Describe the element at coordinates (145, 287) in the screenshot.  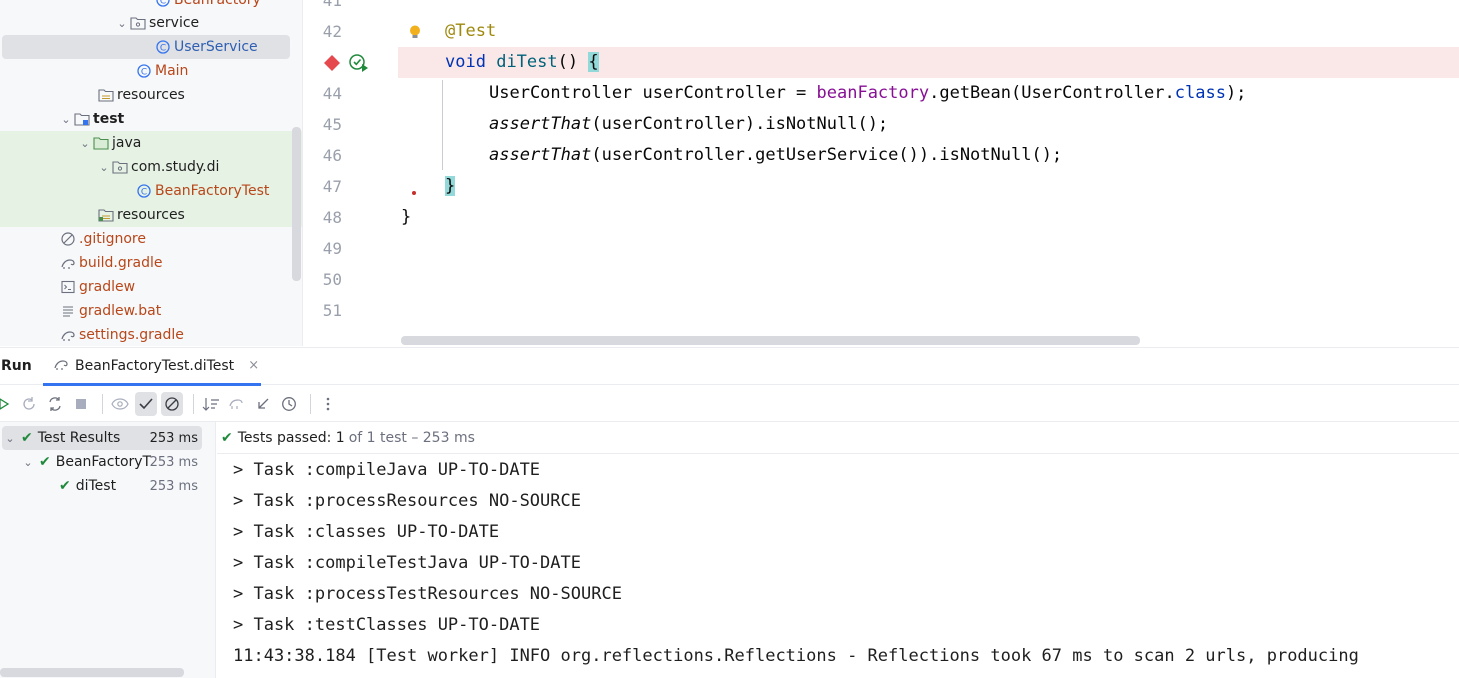
I see `tree-item-gradlew: gradlew` at that location.